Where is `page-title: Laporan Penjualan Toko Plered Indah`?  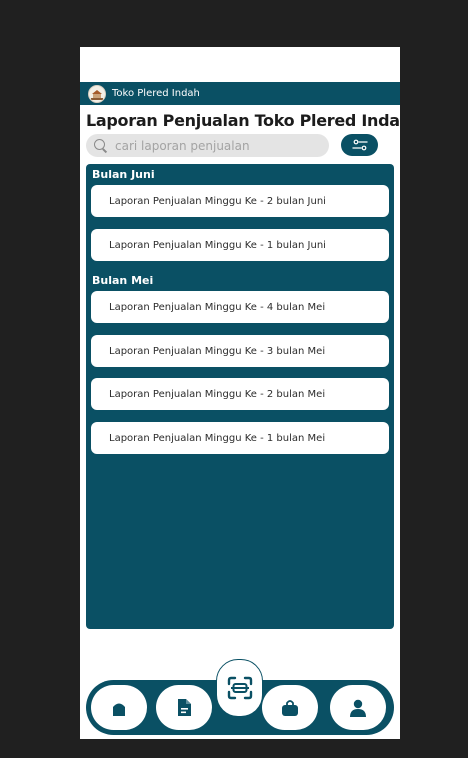 page-title: Laporan Penjualan Toko Plered Indah is located at coordinates (243, 120).